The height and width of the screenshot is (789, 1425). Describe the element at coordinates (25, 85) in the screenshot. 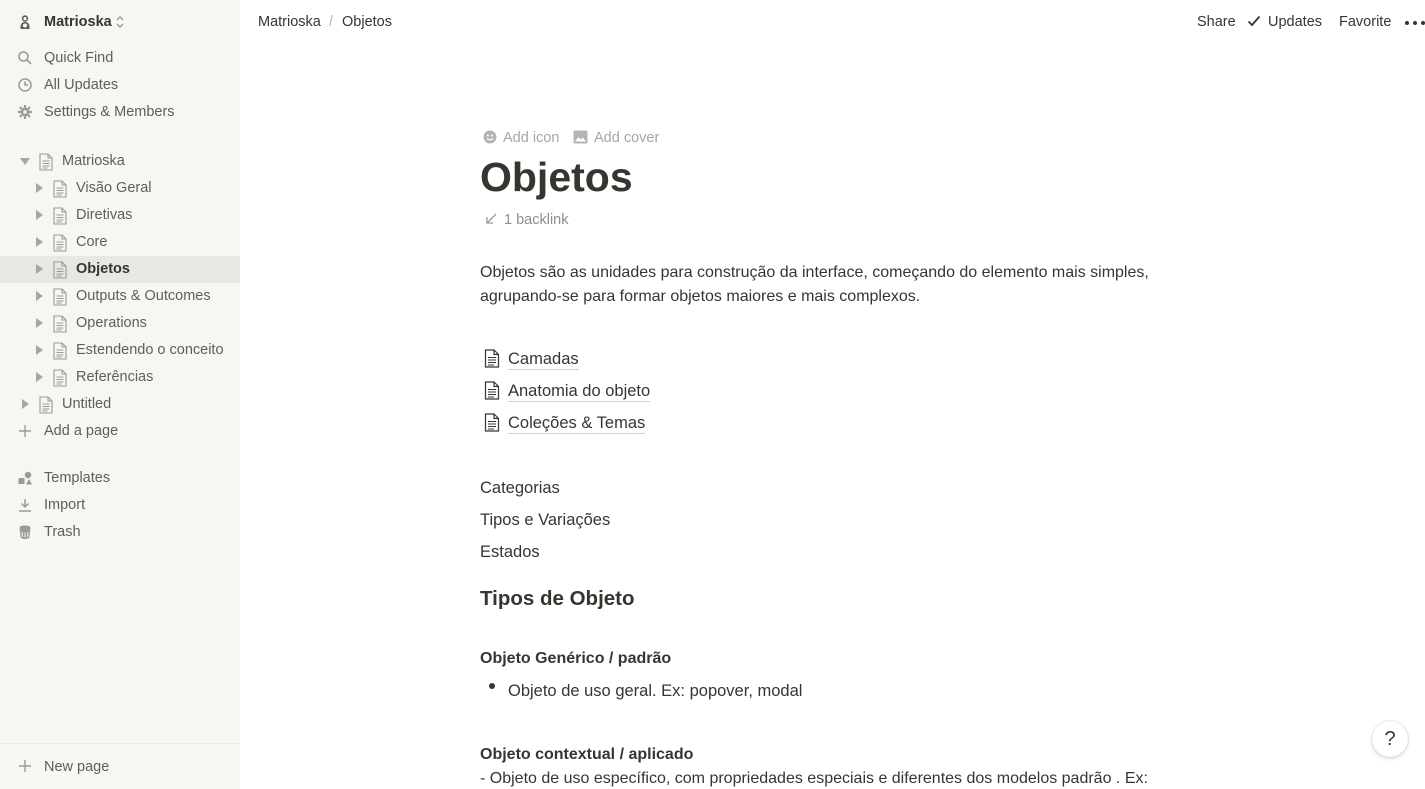

I see `clock-icon` at that location.